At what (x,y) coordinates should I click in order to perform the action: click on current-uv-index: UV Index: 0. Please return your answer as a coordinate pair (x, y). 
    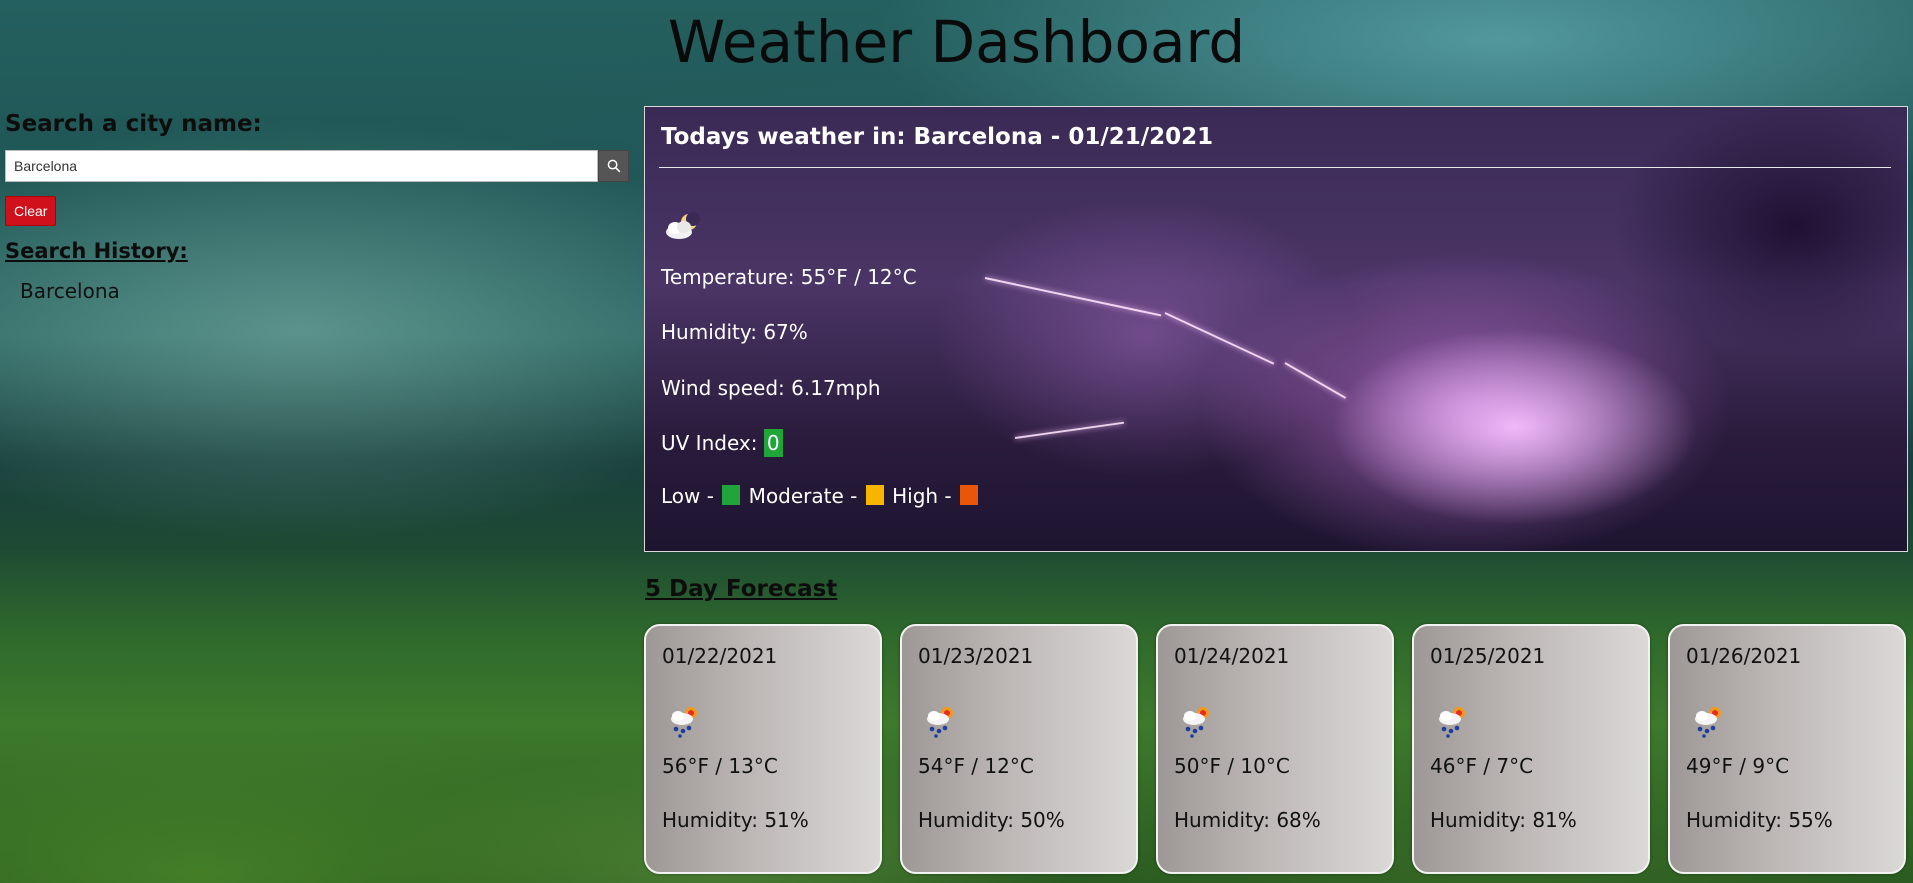
    Looking at the image, I should click on (722, 443).